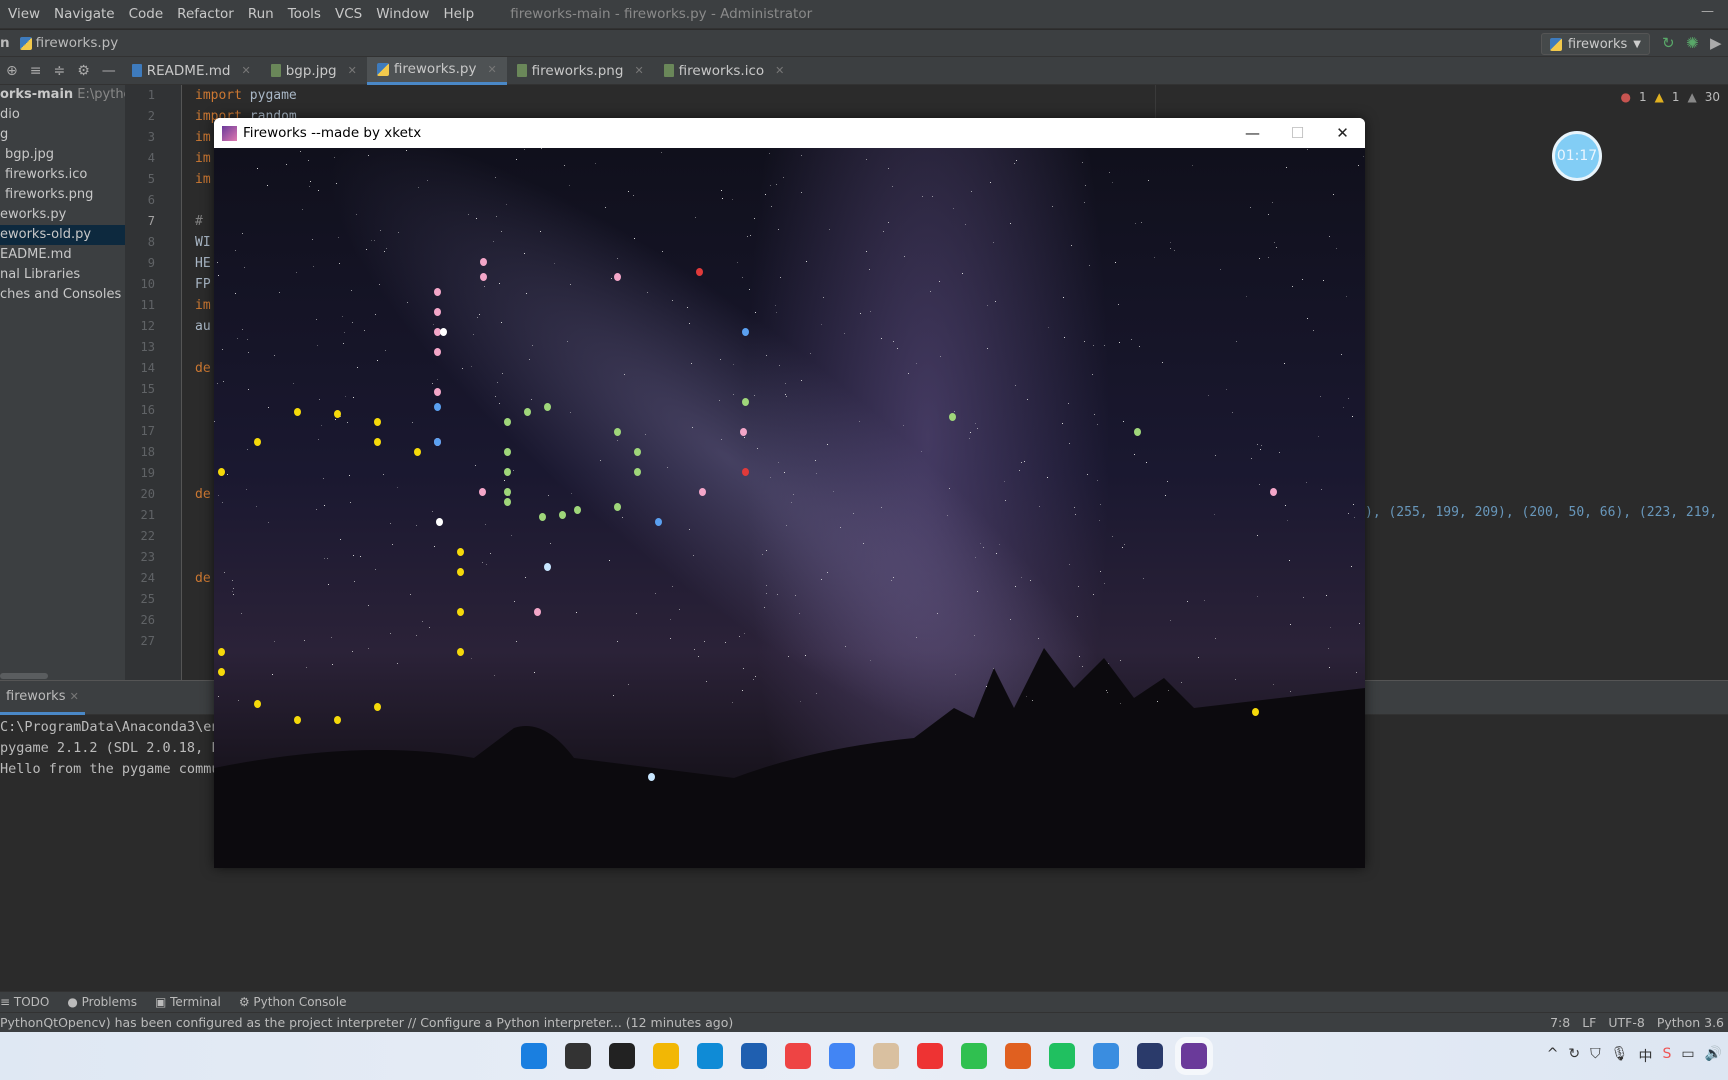  I want to click on breadcrumb-root: n, so click(5, 43).